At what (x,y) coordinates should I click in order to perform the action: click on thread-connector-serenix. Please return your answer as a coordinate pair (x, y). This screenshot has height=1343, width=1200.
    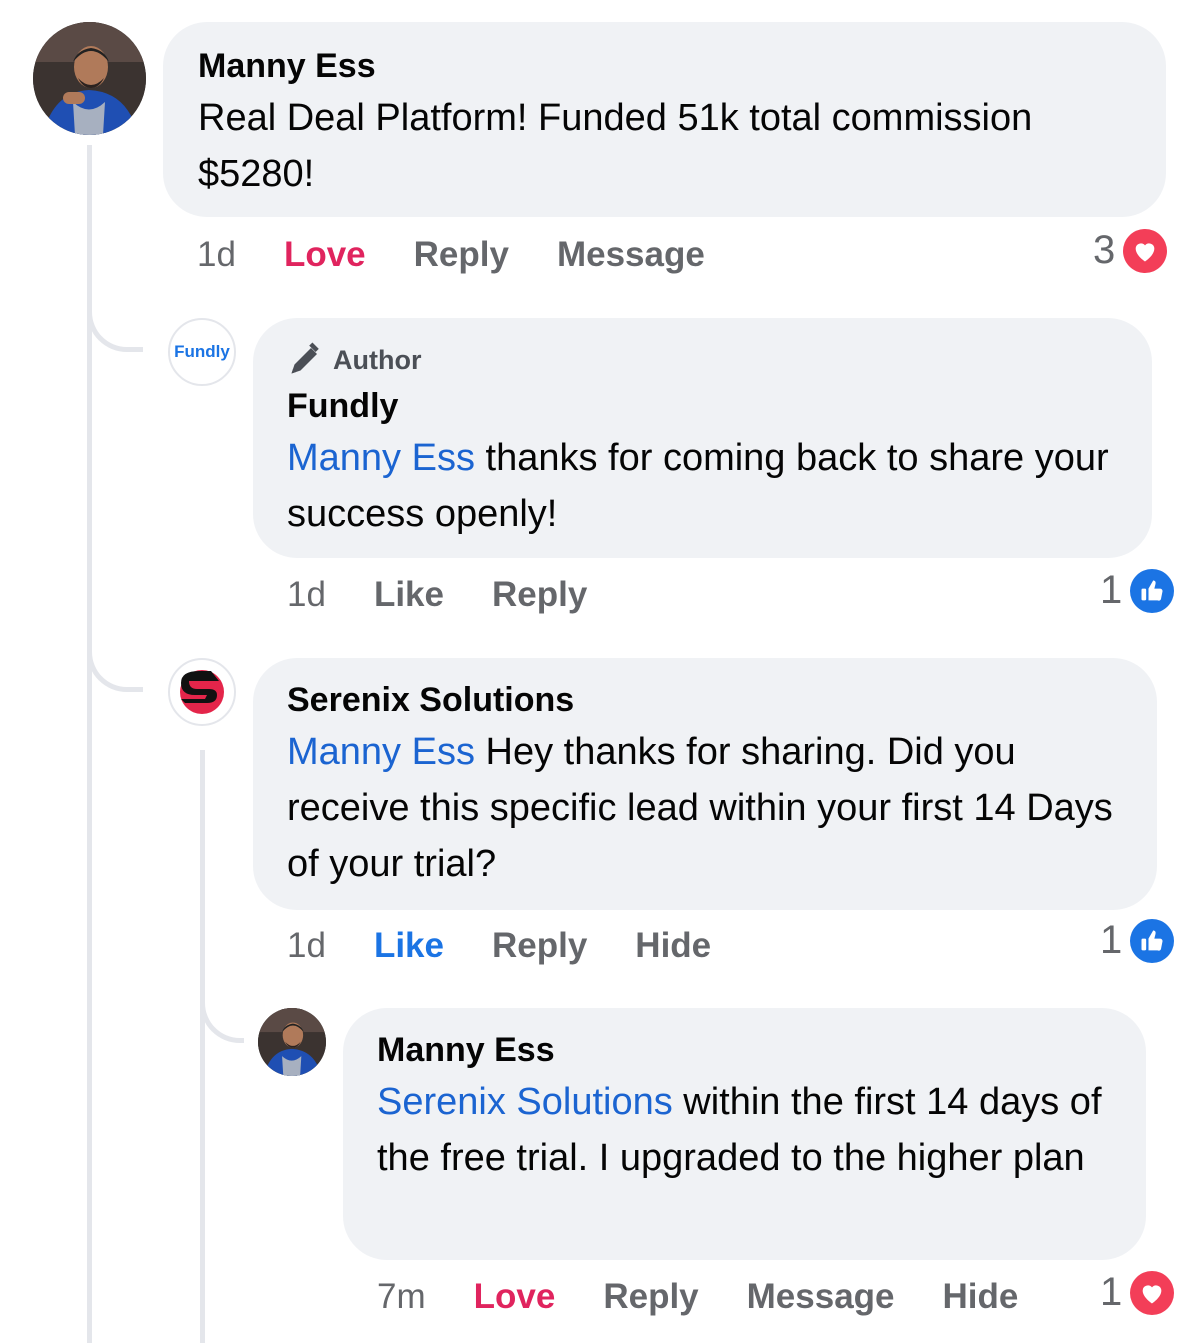
    Looking at the image, I should click on (115, 661).